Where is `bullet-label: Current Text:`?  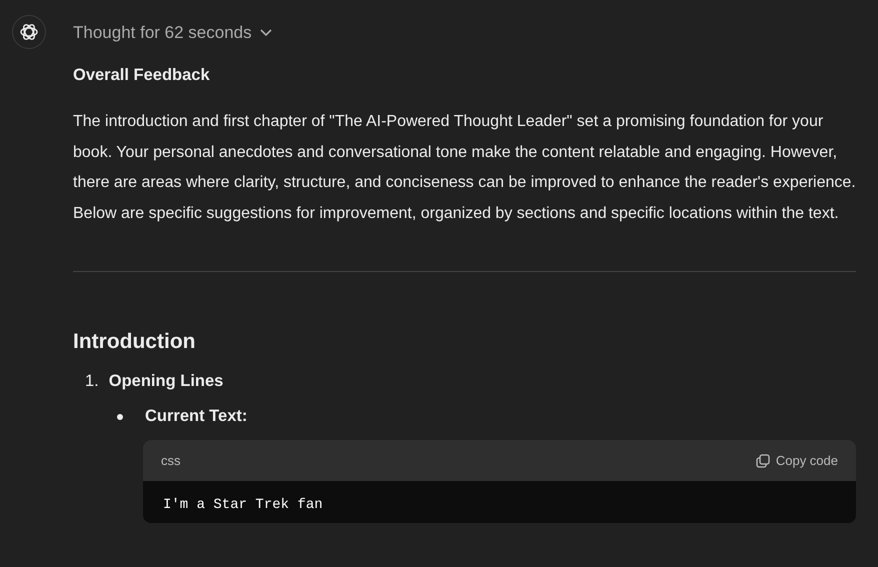 bullet-label: Current Text: is located at coordinates (196, 416).